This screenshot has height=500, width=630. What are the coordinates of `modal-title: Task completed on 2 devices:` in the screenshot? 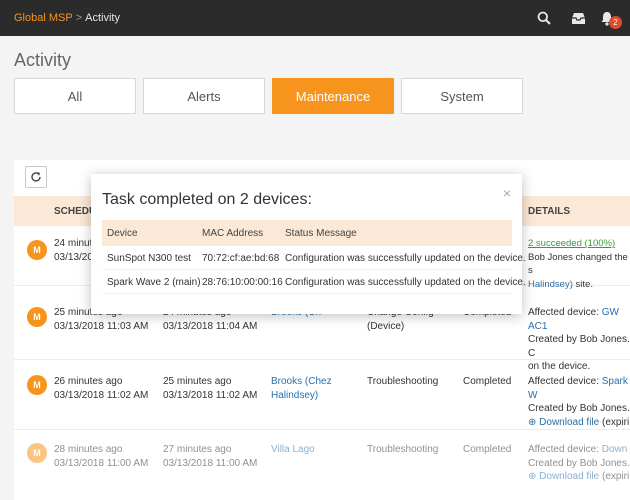 It's located at (207, 199).